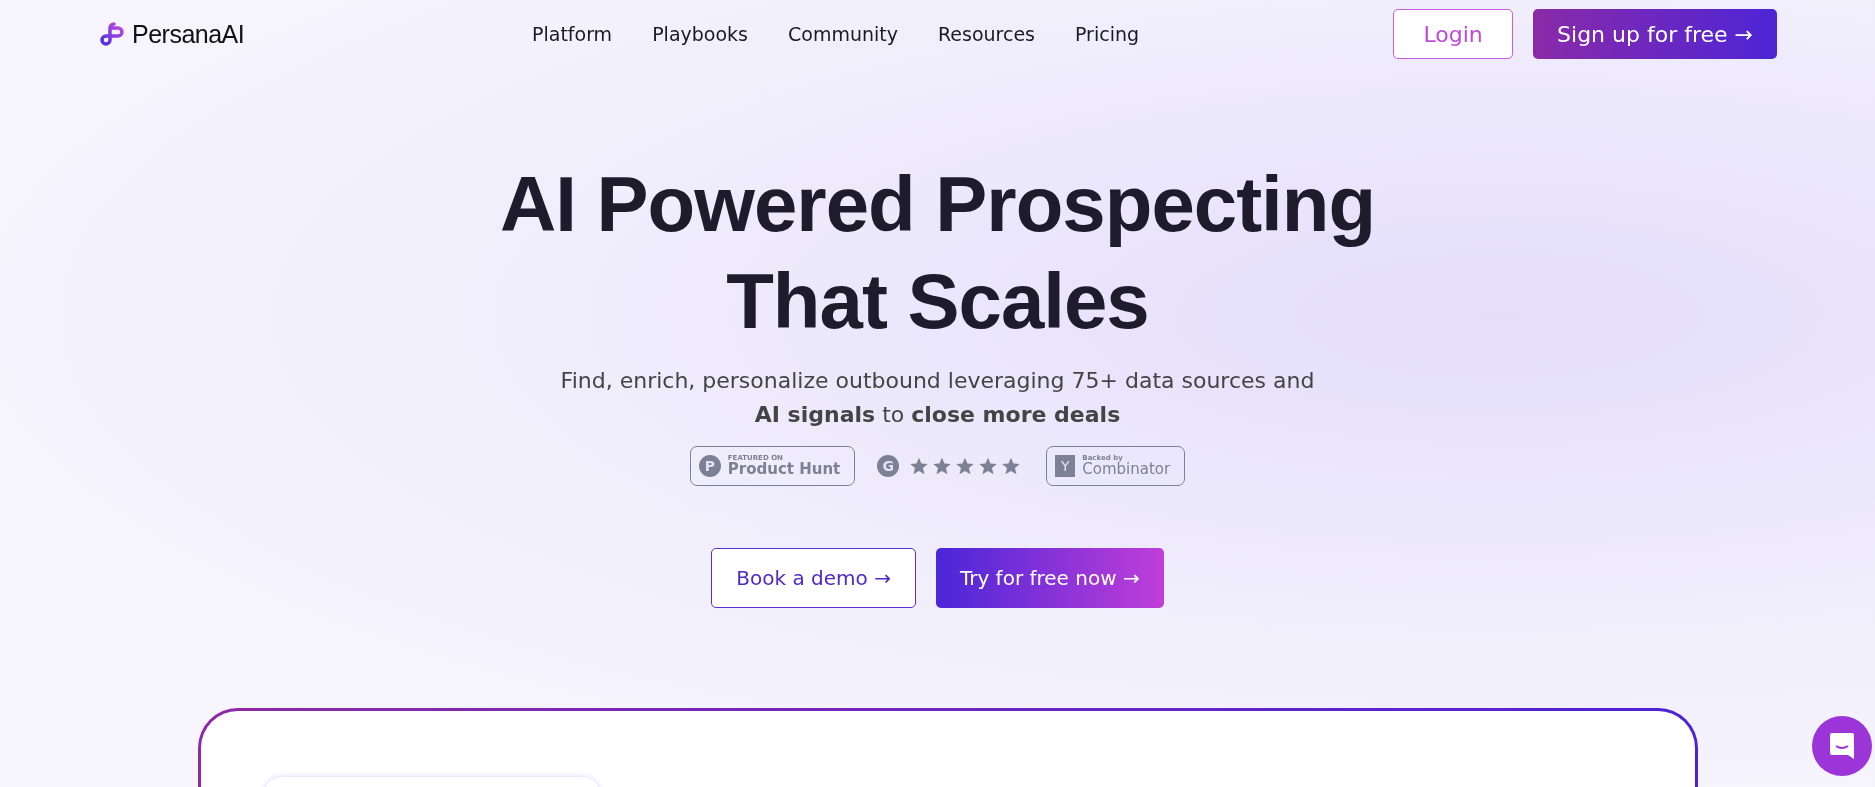 Image resolution: width=1875 pixels, height=787 pixels. What do you see at coordinates (813, 578) in the screenshot?
I see `book-demo-button: Book a demo →` at bounding box center [813, 578].